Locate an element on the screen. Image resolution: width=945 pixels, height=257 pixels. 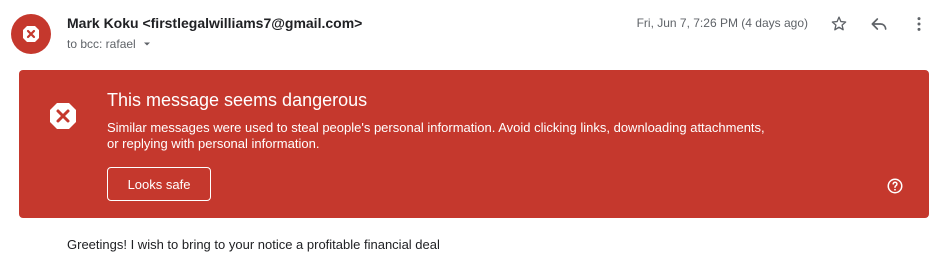
star-icon is located at coordinates (839, 23).